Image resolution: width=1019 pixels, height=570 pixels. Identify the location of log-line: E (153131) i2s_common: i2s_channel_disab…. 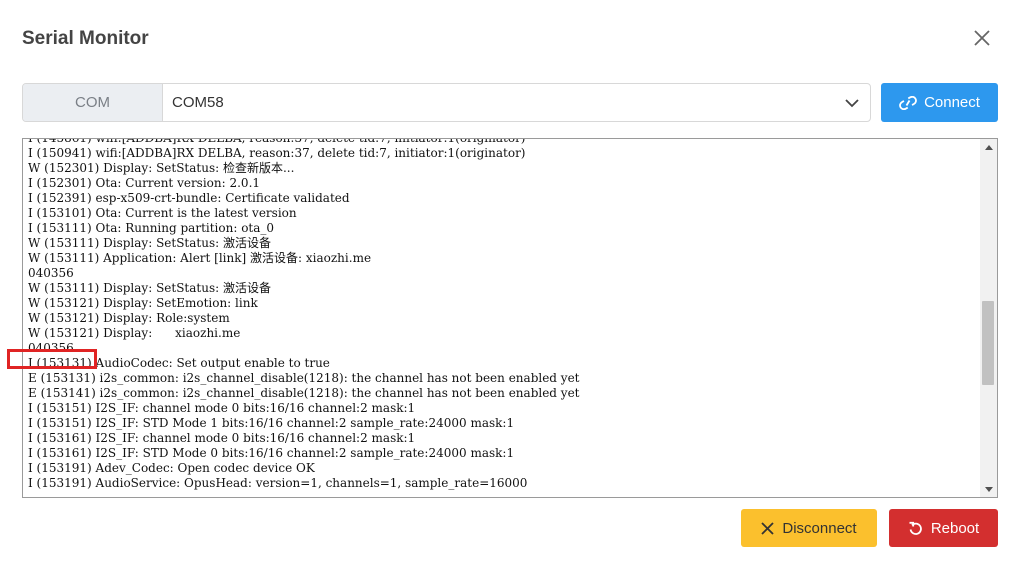
(304, 378).